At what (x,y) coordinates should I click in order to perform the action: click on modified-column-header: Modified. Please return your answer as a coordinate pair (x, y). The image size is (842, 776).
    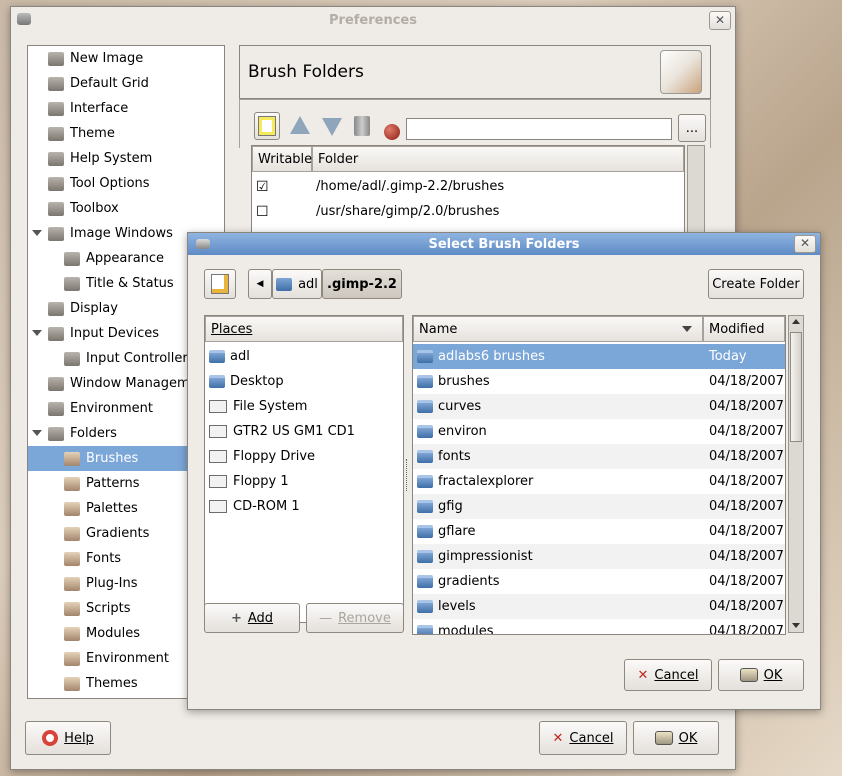
    Looking at the image, I should click on (744, 329).